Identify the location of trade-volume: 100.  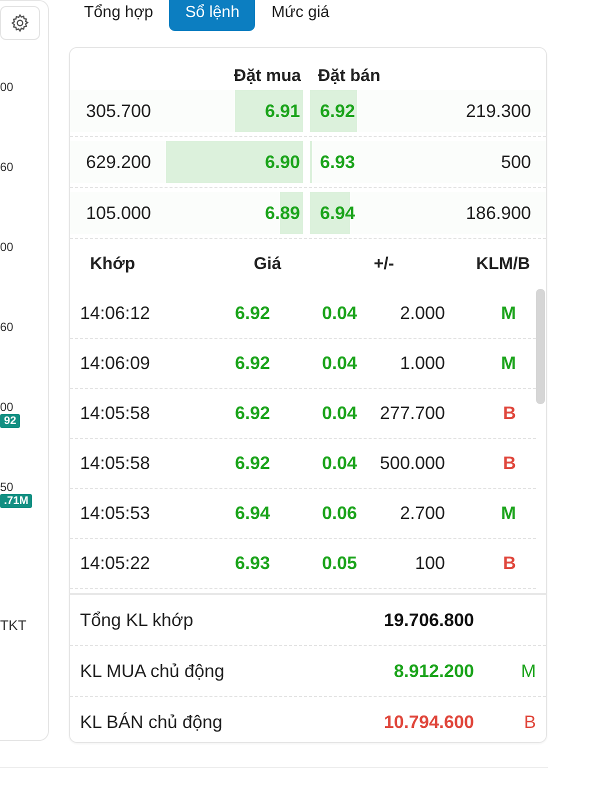
(429, 563).